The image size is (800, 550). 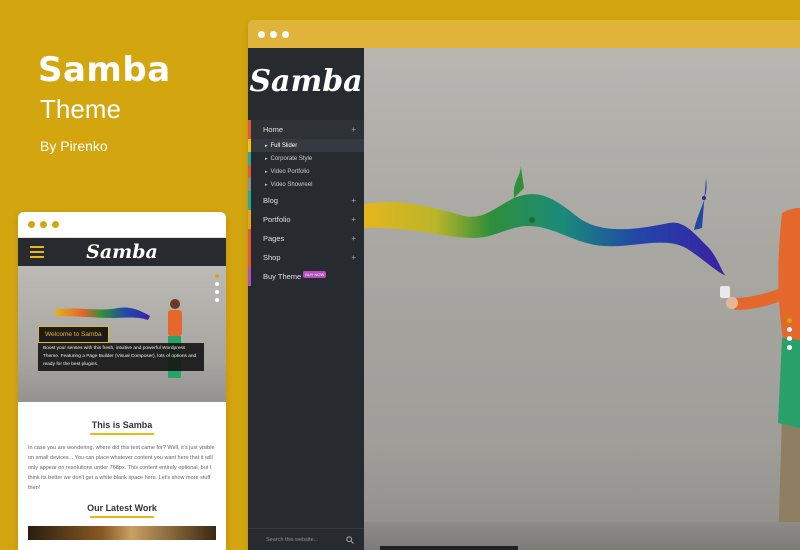 What do you see at coordinates (315, 274) in the screenshot?
I see `buy-now-badge: BUY NOW` at bounding box center [315, 274].